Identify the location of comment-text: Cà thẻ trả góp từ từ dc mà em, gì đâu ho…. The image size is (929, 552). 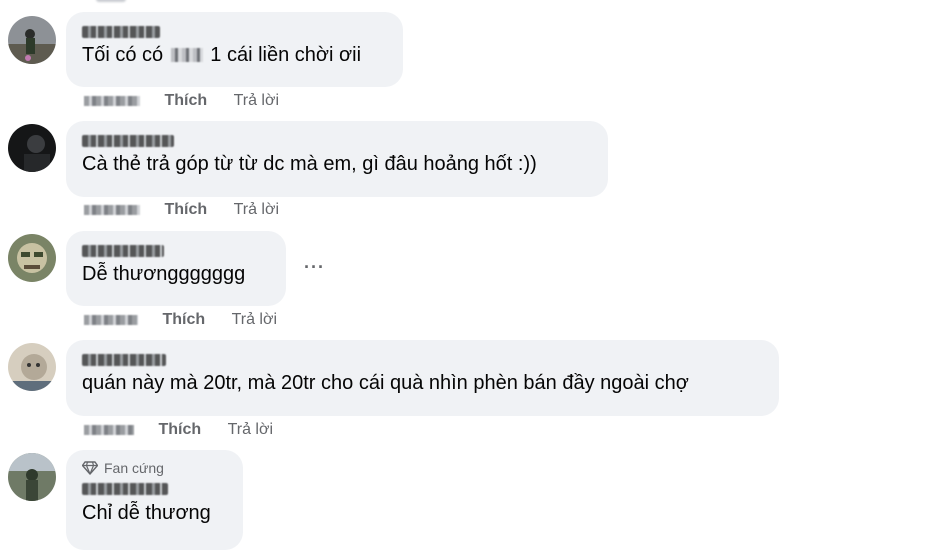
(309, 164).